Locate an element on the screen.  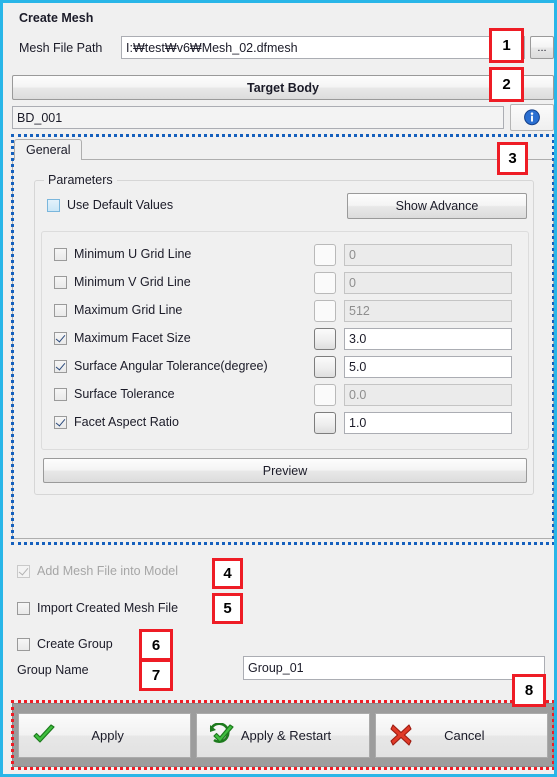
use-default-values-checkbox is located at coordinates (53, 205).